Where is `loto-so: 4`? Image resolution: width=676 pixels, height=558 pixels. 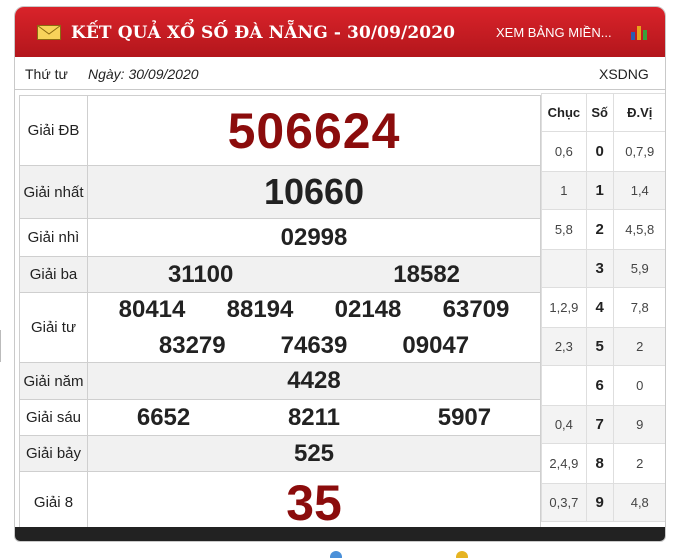 loto-so: 4 is located at coordinates (599, 307).